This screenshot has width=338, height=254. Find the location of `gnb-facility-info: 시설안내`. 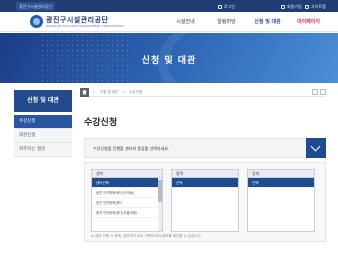

gnb-facility-info: 시설안내 is located at coordinates (185, 22).